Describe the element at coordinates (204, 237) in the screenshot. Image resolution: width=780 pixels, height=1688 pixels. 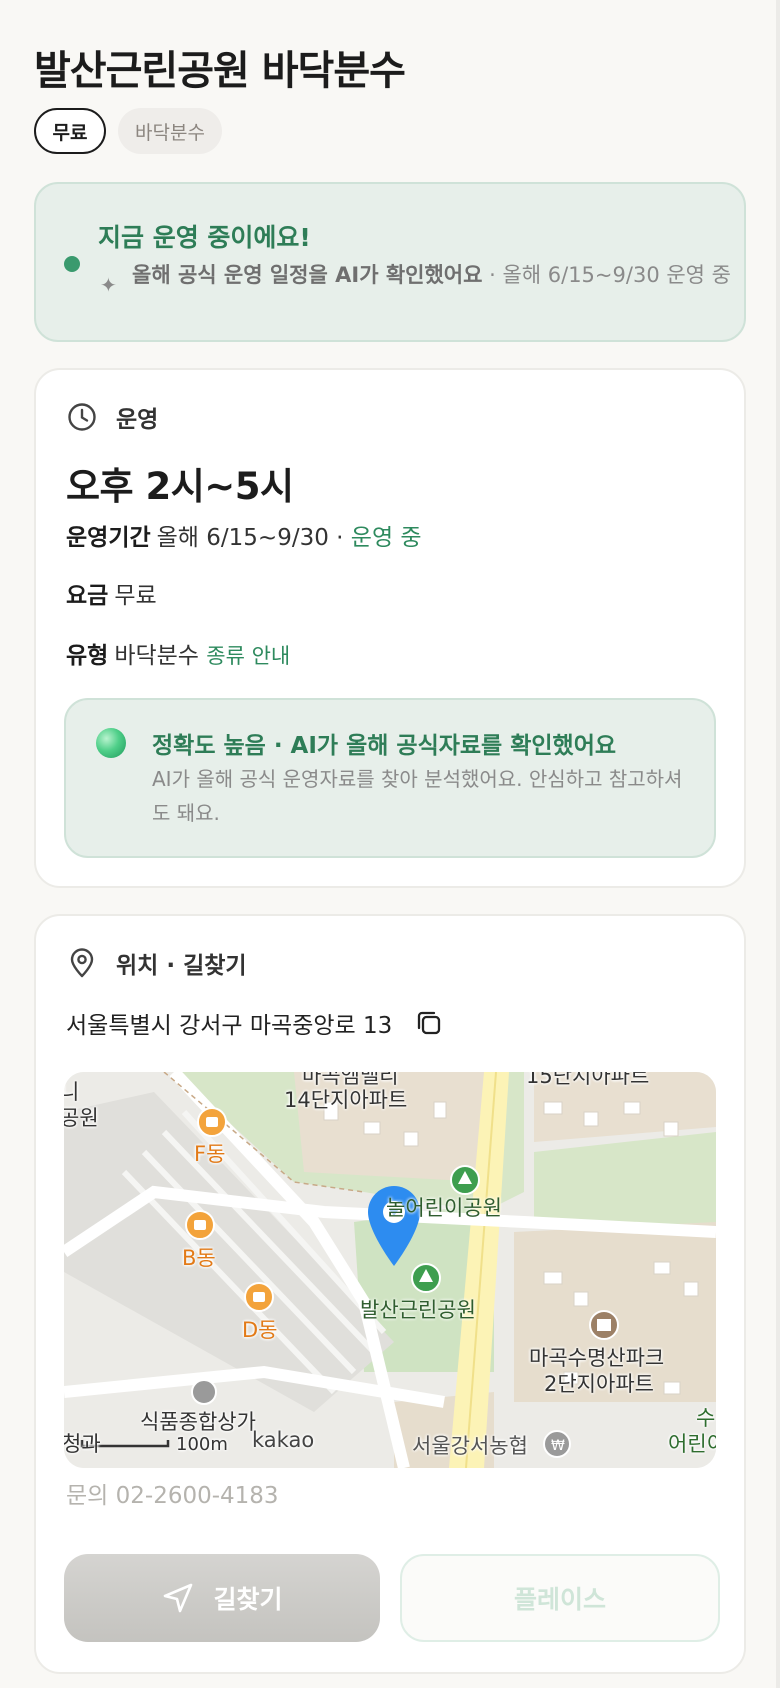
I see `status-title: 지금 운영 중이에요!` at that location.